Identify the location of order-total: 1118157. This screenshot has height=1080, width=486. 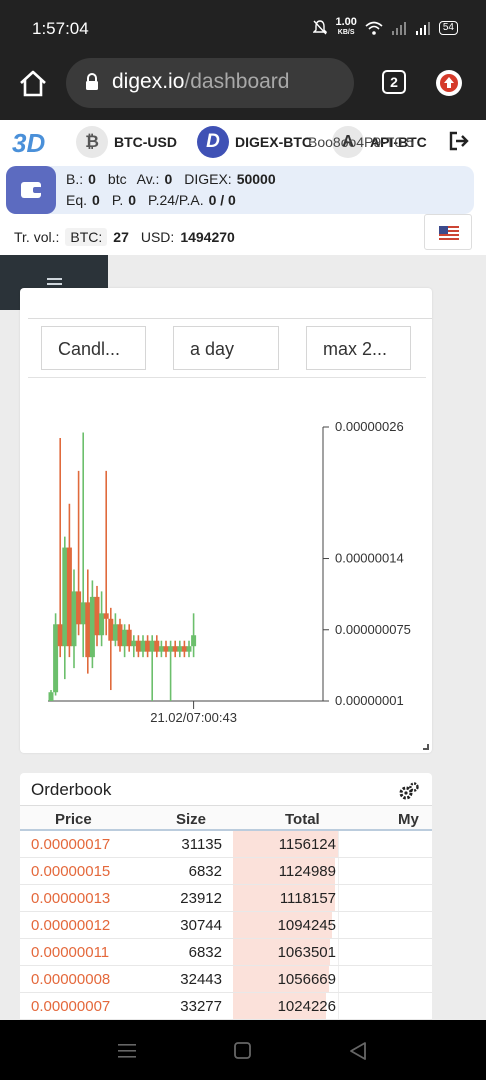
(307, 898).